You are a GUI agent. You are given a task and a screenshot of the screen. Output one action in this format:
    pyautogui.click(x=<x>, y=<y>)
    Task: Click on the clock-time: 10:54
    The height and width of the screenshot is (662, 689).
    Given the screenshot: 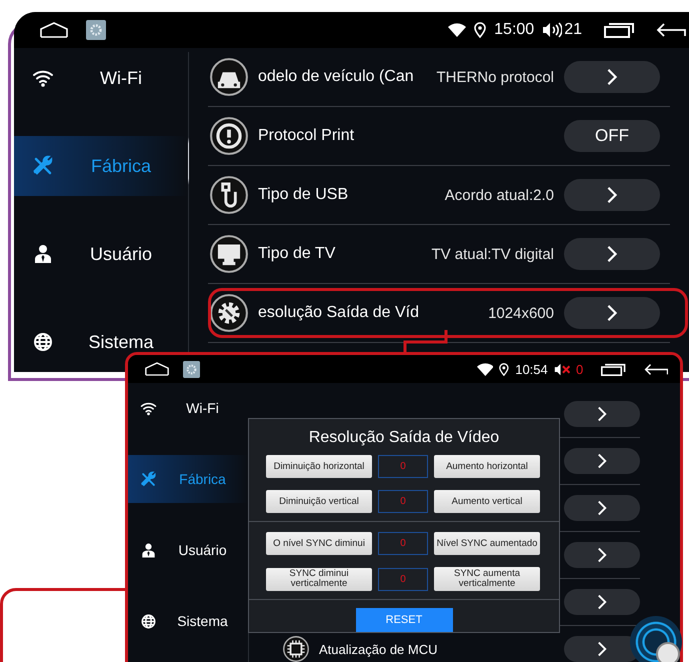 What is the action you would take?
    pyautogui.click(x=531, y=369)
    